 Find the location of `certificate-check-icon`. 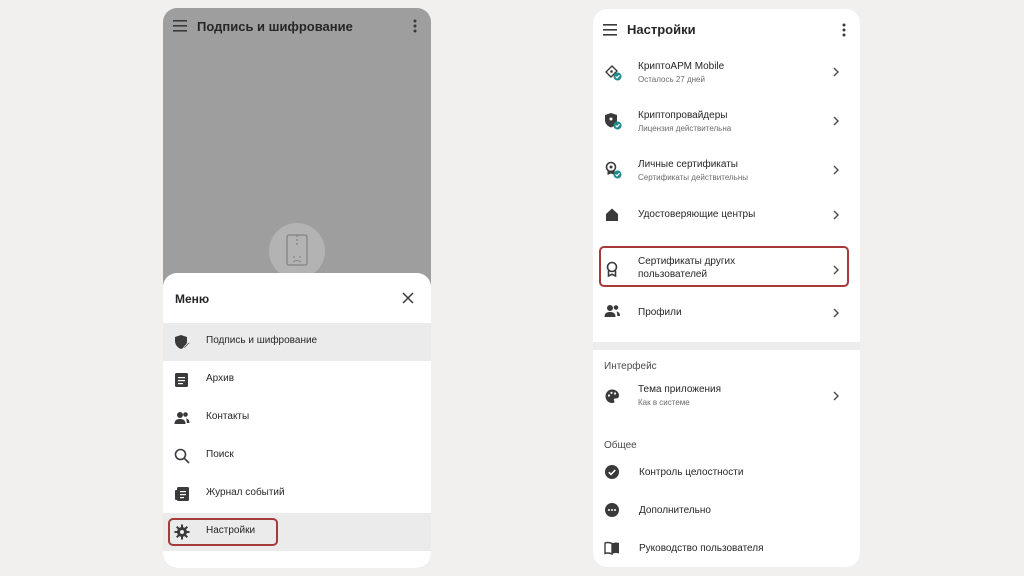

certificate-check-icon is located at coordinates (613, 170).